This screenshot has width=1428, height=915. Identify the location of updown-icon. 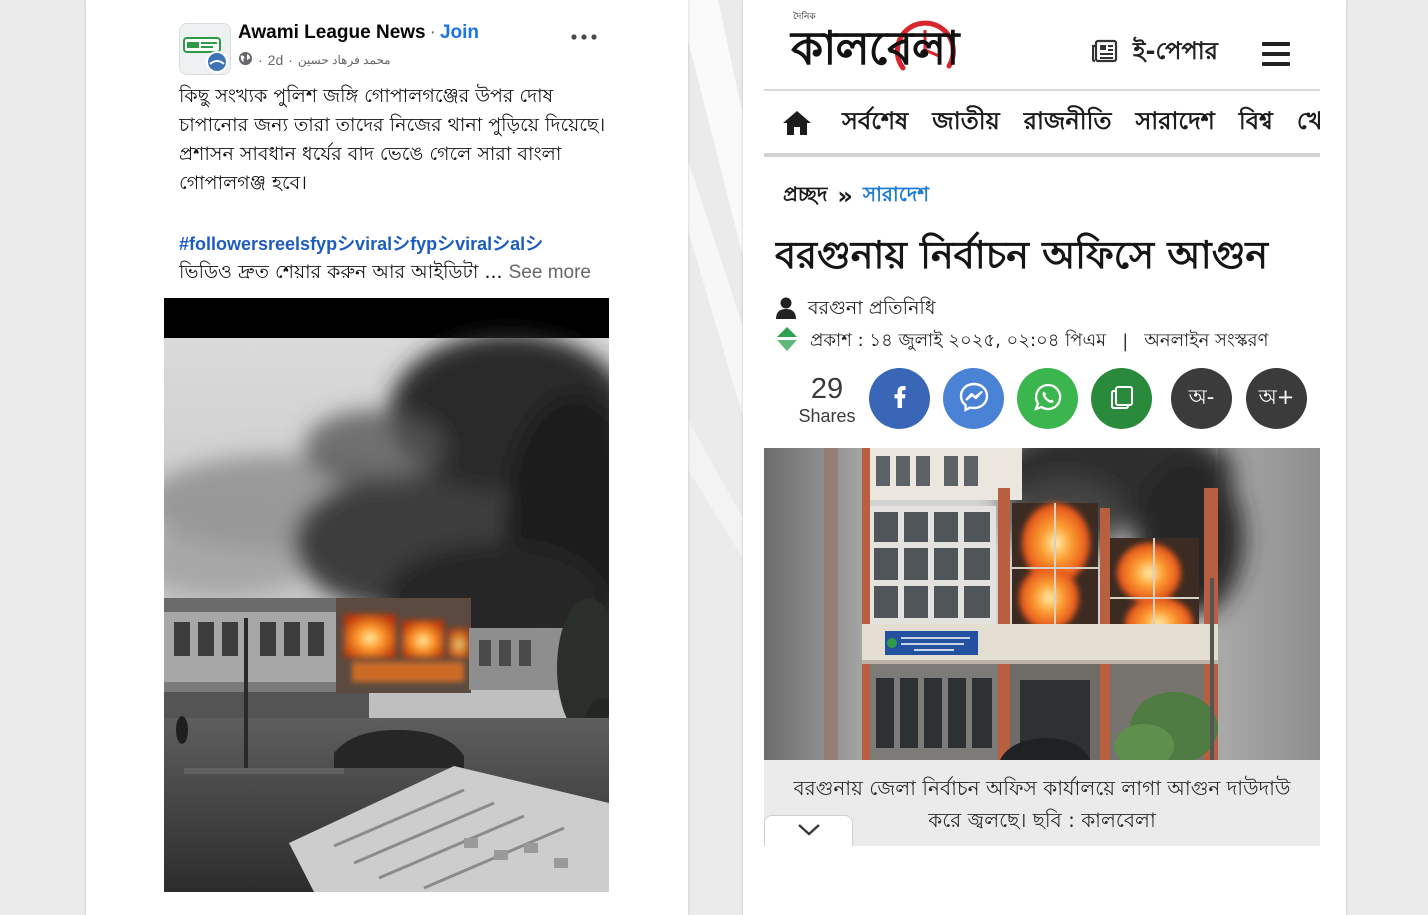
(787, 341).